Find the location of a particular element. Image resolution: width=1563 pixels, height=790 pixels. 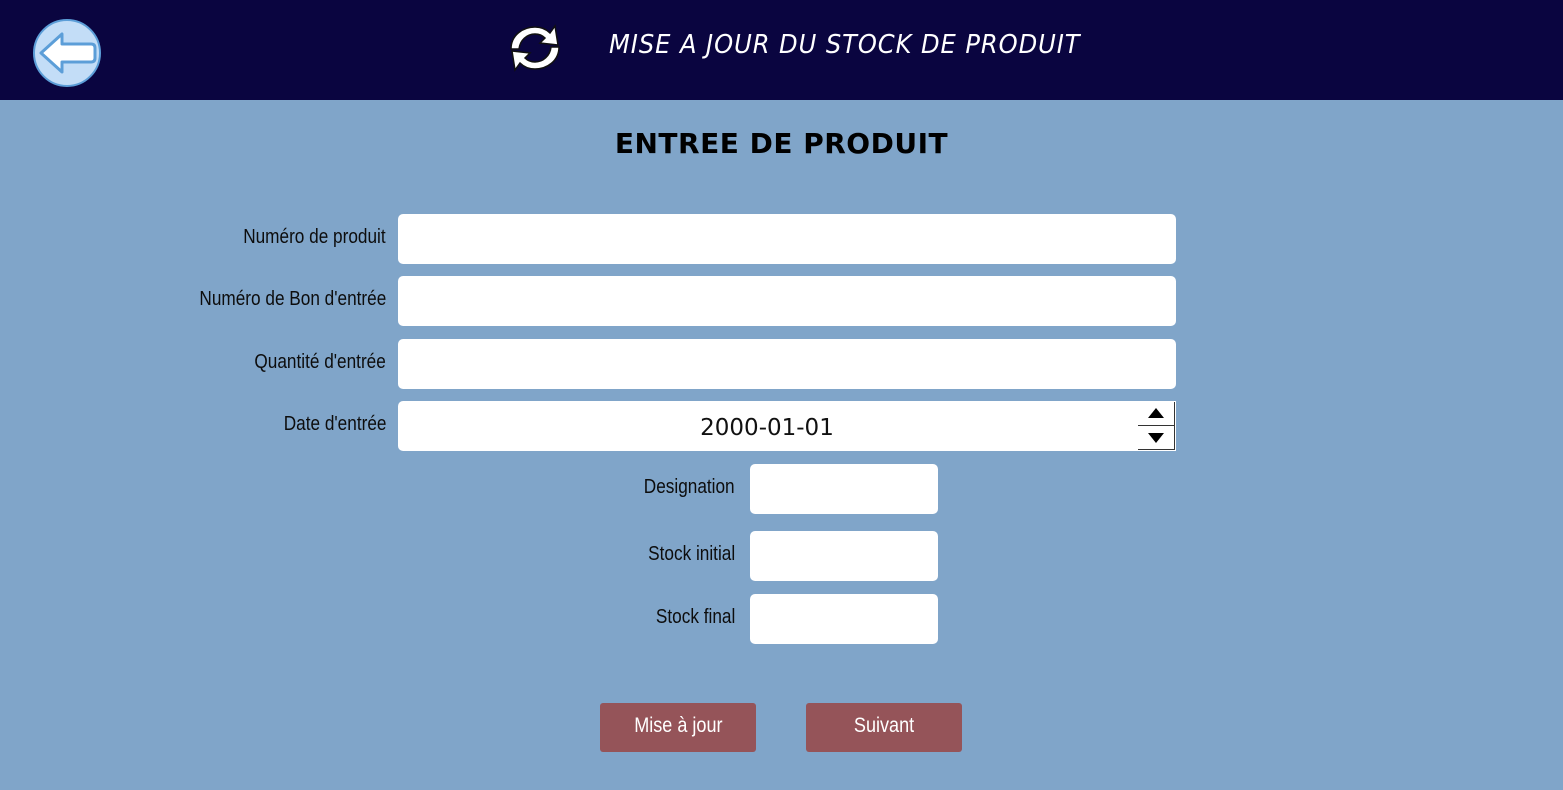

product-number-label: Numéro de produit is located at coordinates (314, 237).